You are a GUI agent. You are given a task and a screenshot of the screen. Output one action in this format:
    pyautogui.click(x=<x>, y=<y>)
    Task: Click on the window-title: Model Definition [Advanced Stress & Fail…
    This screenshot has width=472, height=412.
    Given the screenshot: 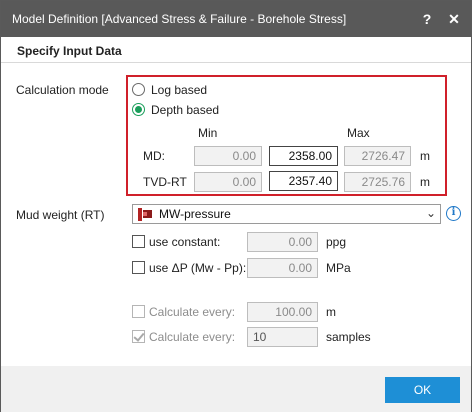 What is the action you would take?
    pyautogui.click(x=179, y=19)
    